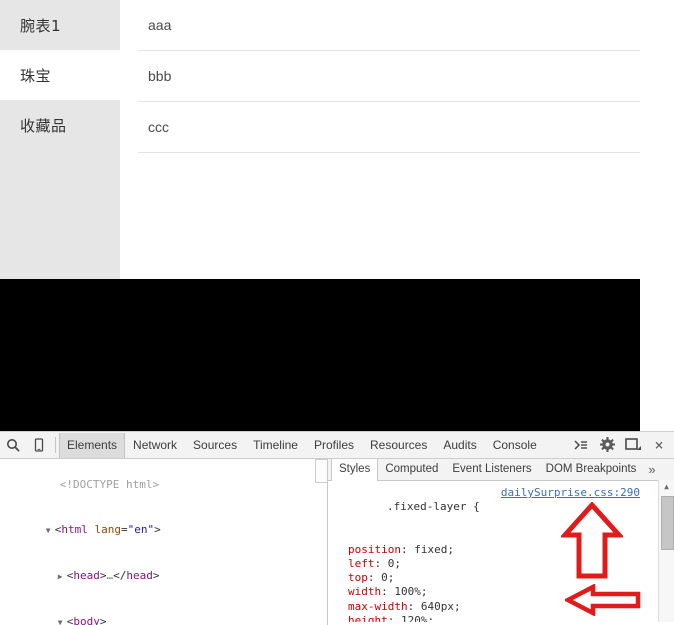 The width and height of the screenshot is (674, 625). Describe the element at coordinates (86, 575) in the screenshot. I see `tag-name: head` at that location.